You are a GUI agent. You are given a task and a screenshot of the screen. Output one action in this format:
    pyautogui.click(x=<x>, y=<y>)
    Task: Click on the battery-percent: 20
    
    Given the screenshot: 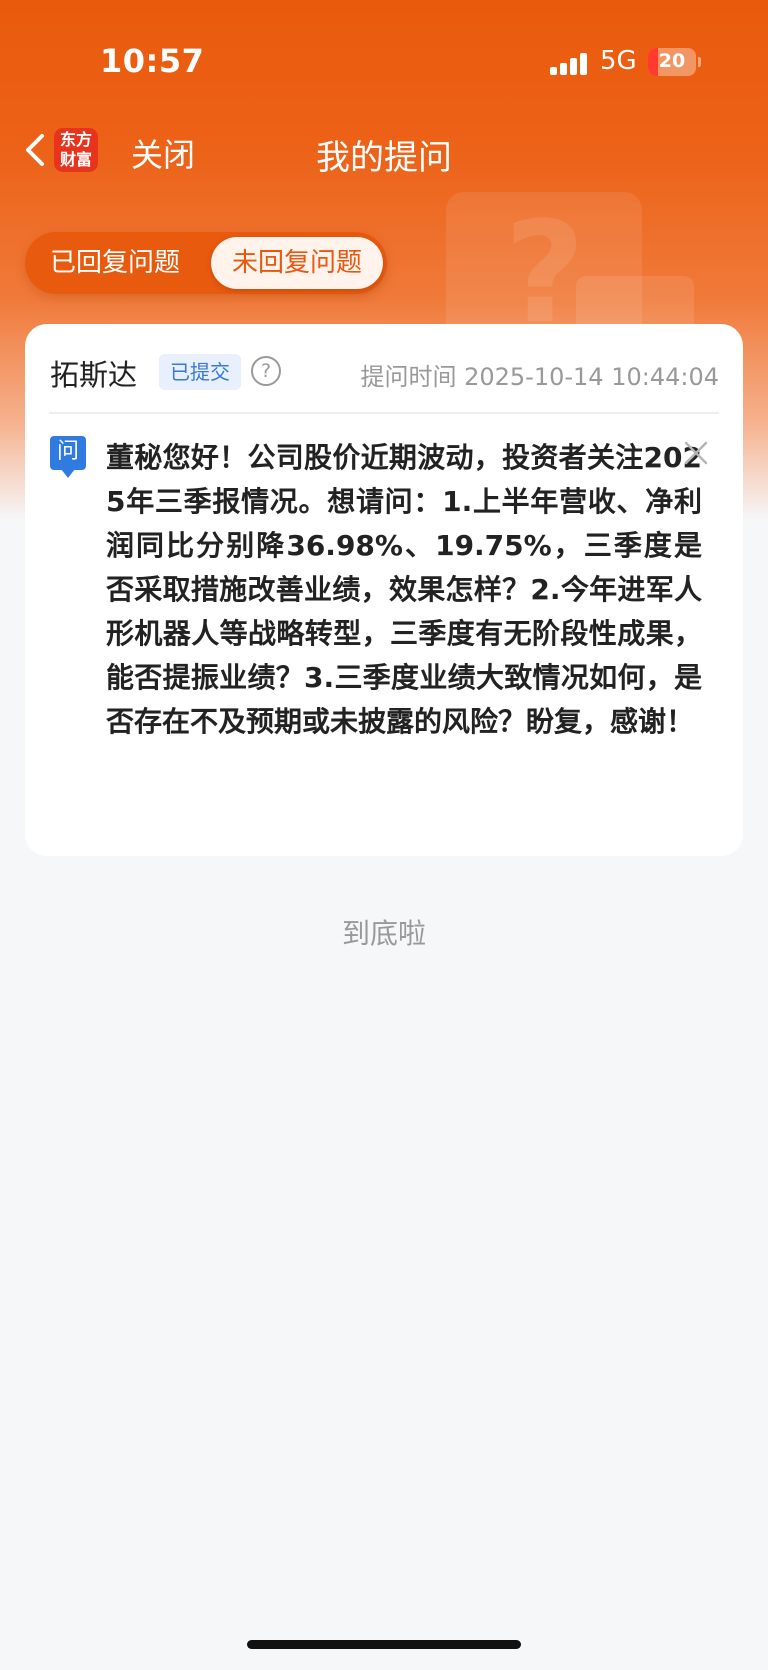 What is the action you would take?
    pyautogui.click(x=672, y=61)
    